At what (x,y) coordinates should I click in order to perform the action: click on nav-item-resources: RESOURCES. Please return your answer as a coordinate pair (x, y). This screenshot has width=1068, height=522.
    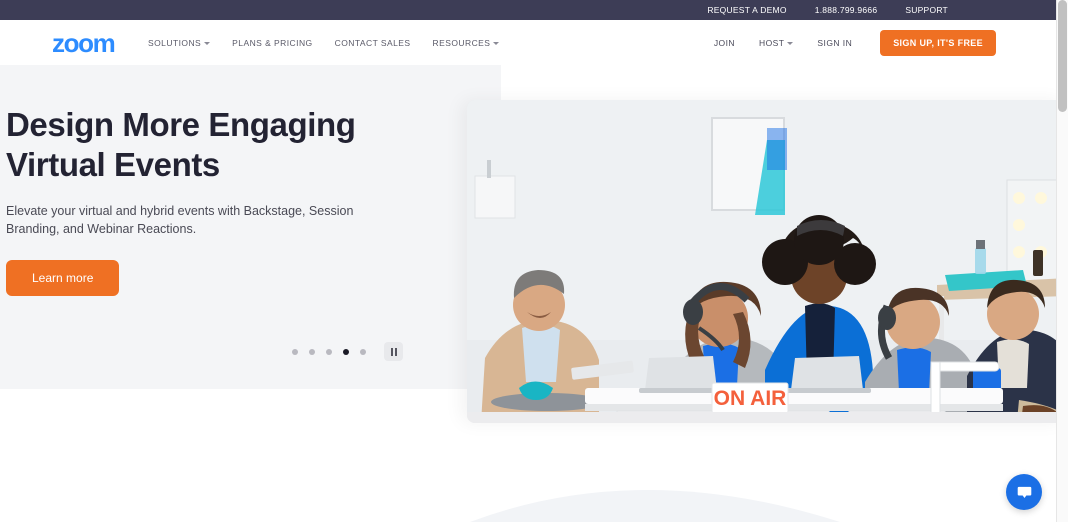
    Looking at the image, I should click on (466, 43).